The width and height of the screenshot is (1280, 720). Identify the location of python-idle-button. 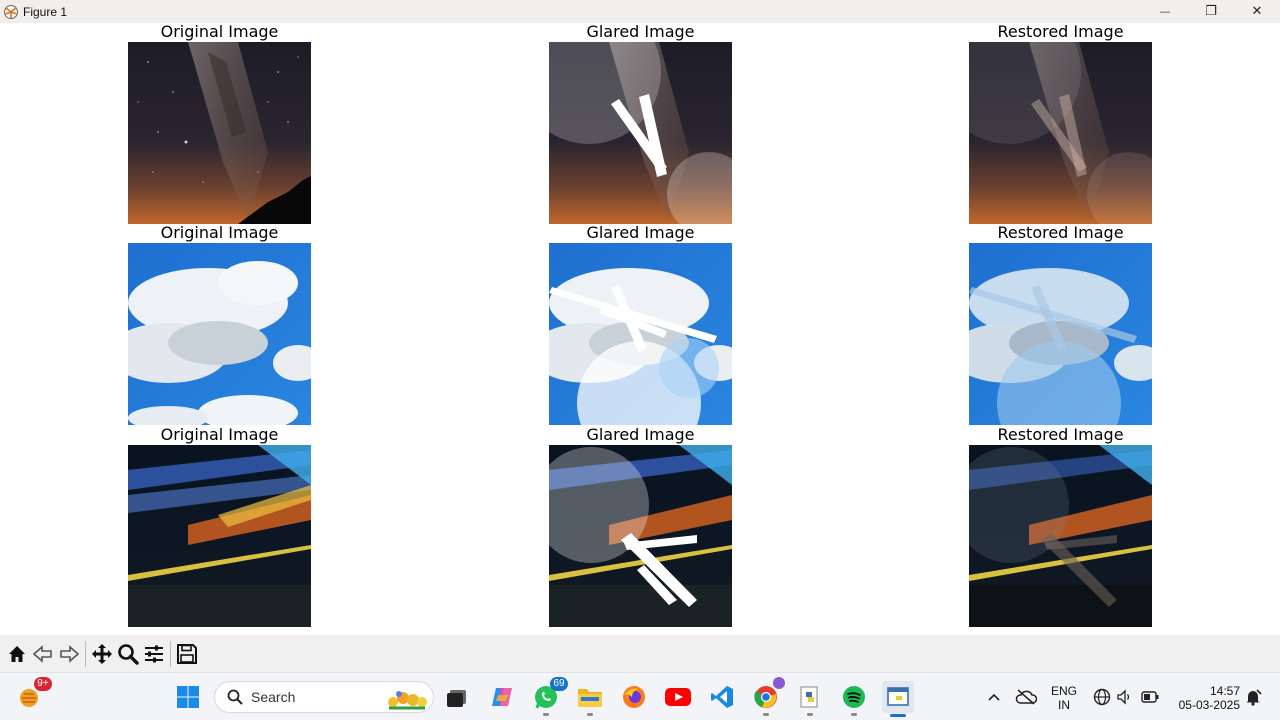
(810, 698).